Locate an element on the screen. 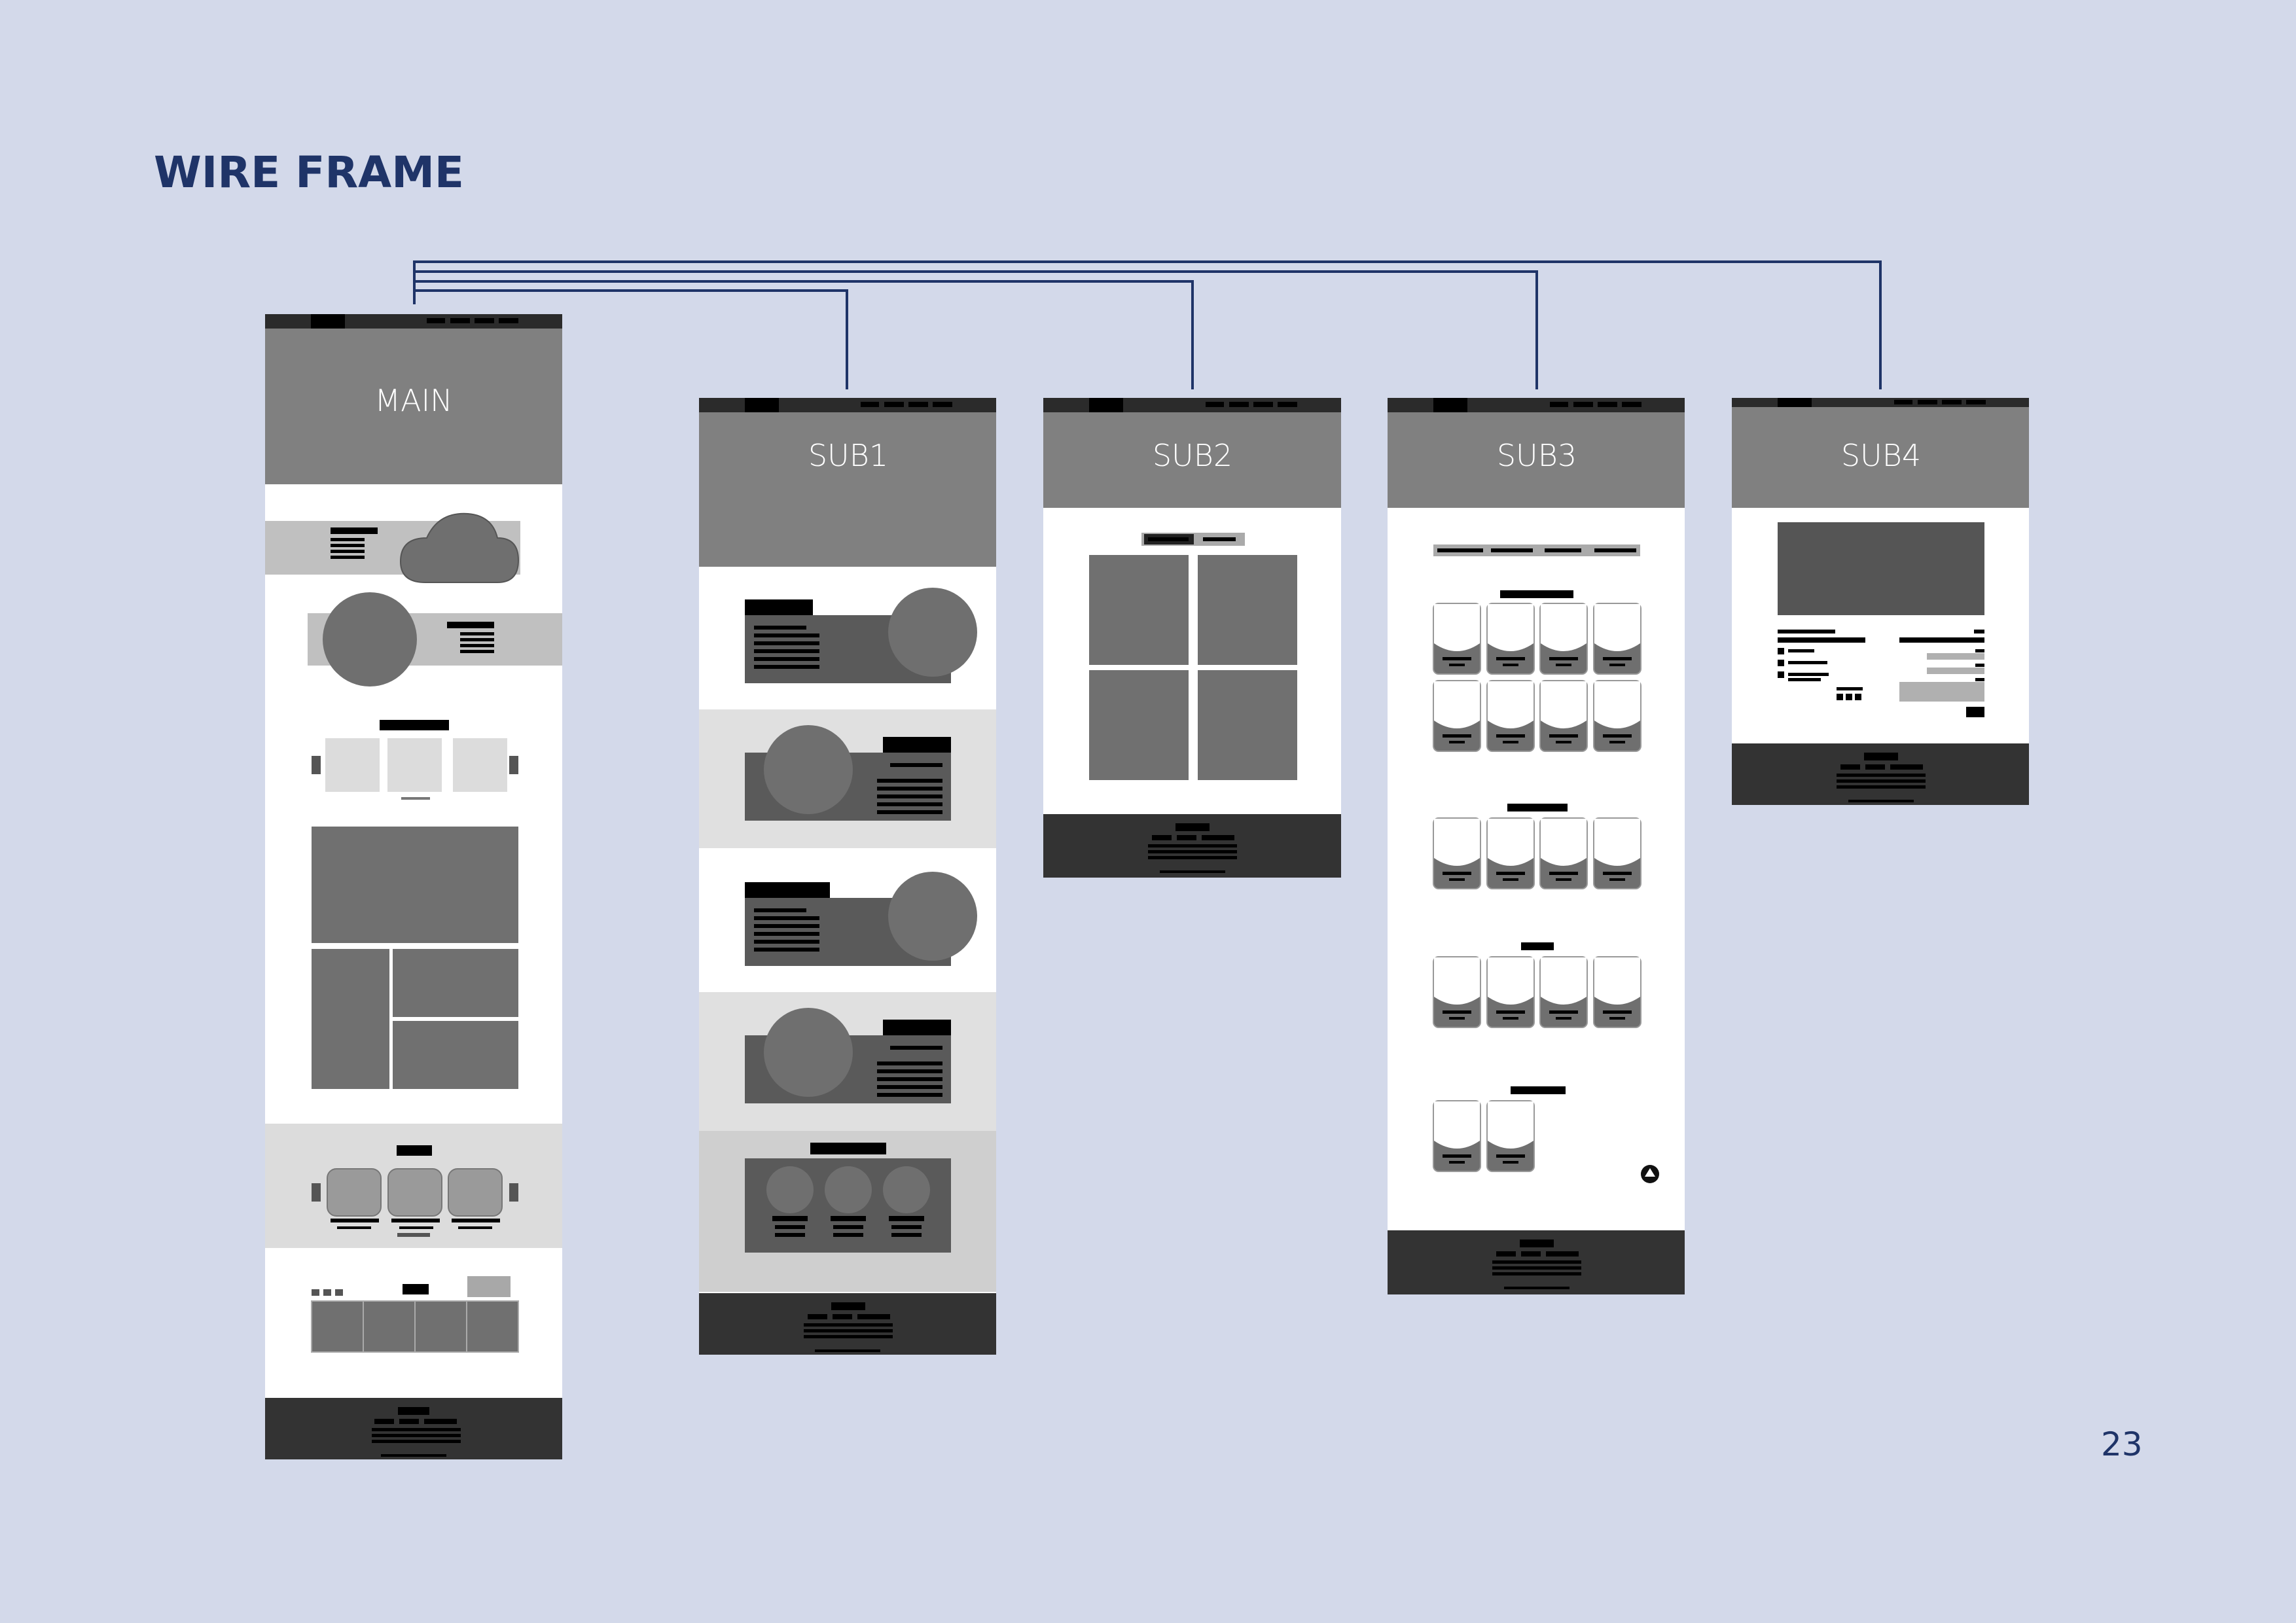  frame-label-sub2: SUB2 is located at coordinates (1192, 456).